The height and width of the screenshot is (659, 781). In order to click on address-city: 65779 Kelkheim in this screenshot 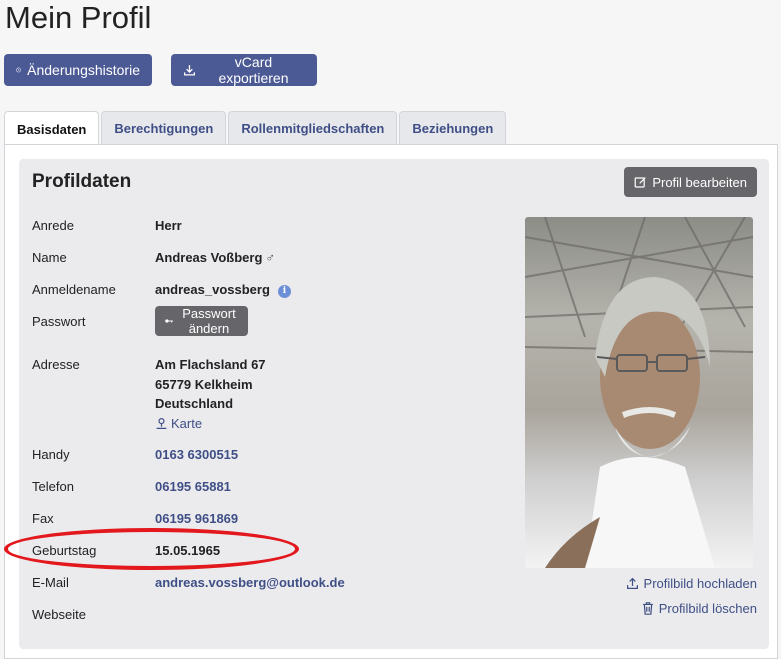, I will do `click(204, 384)`.